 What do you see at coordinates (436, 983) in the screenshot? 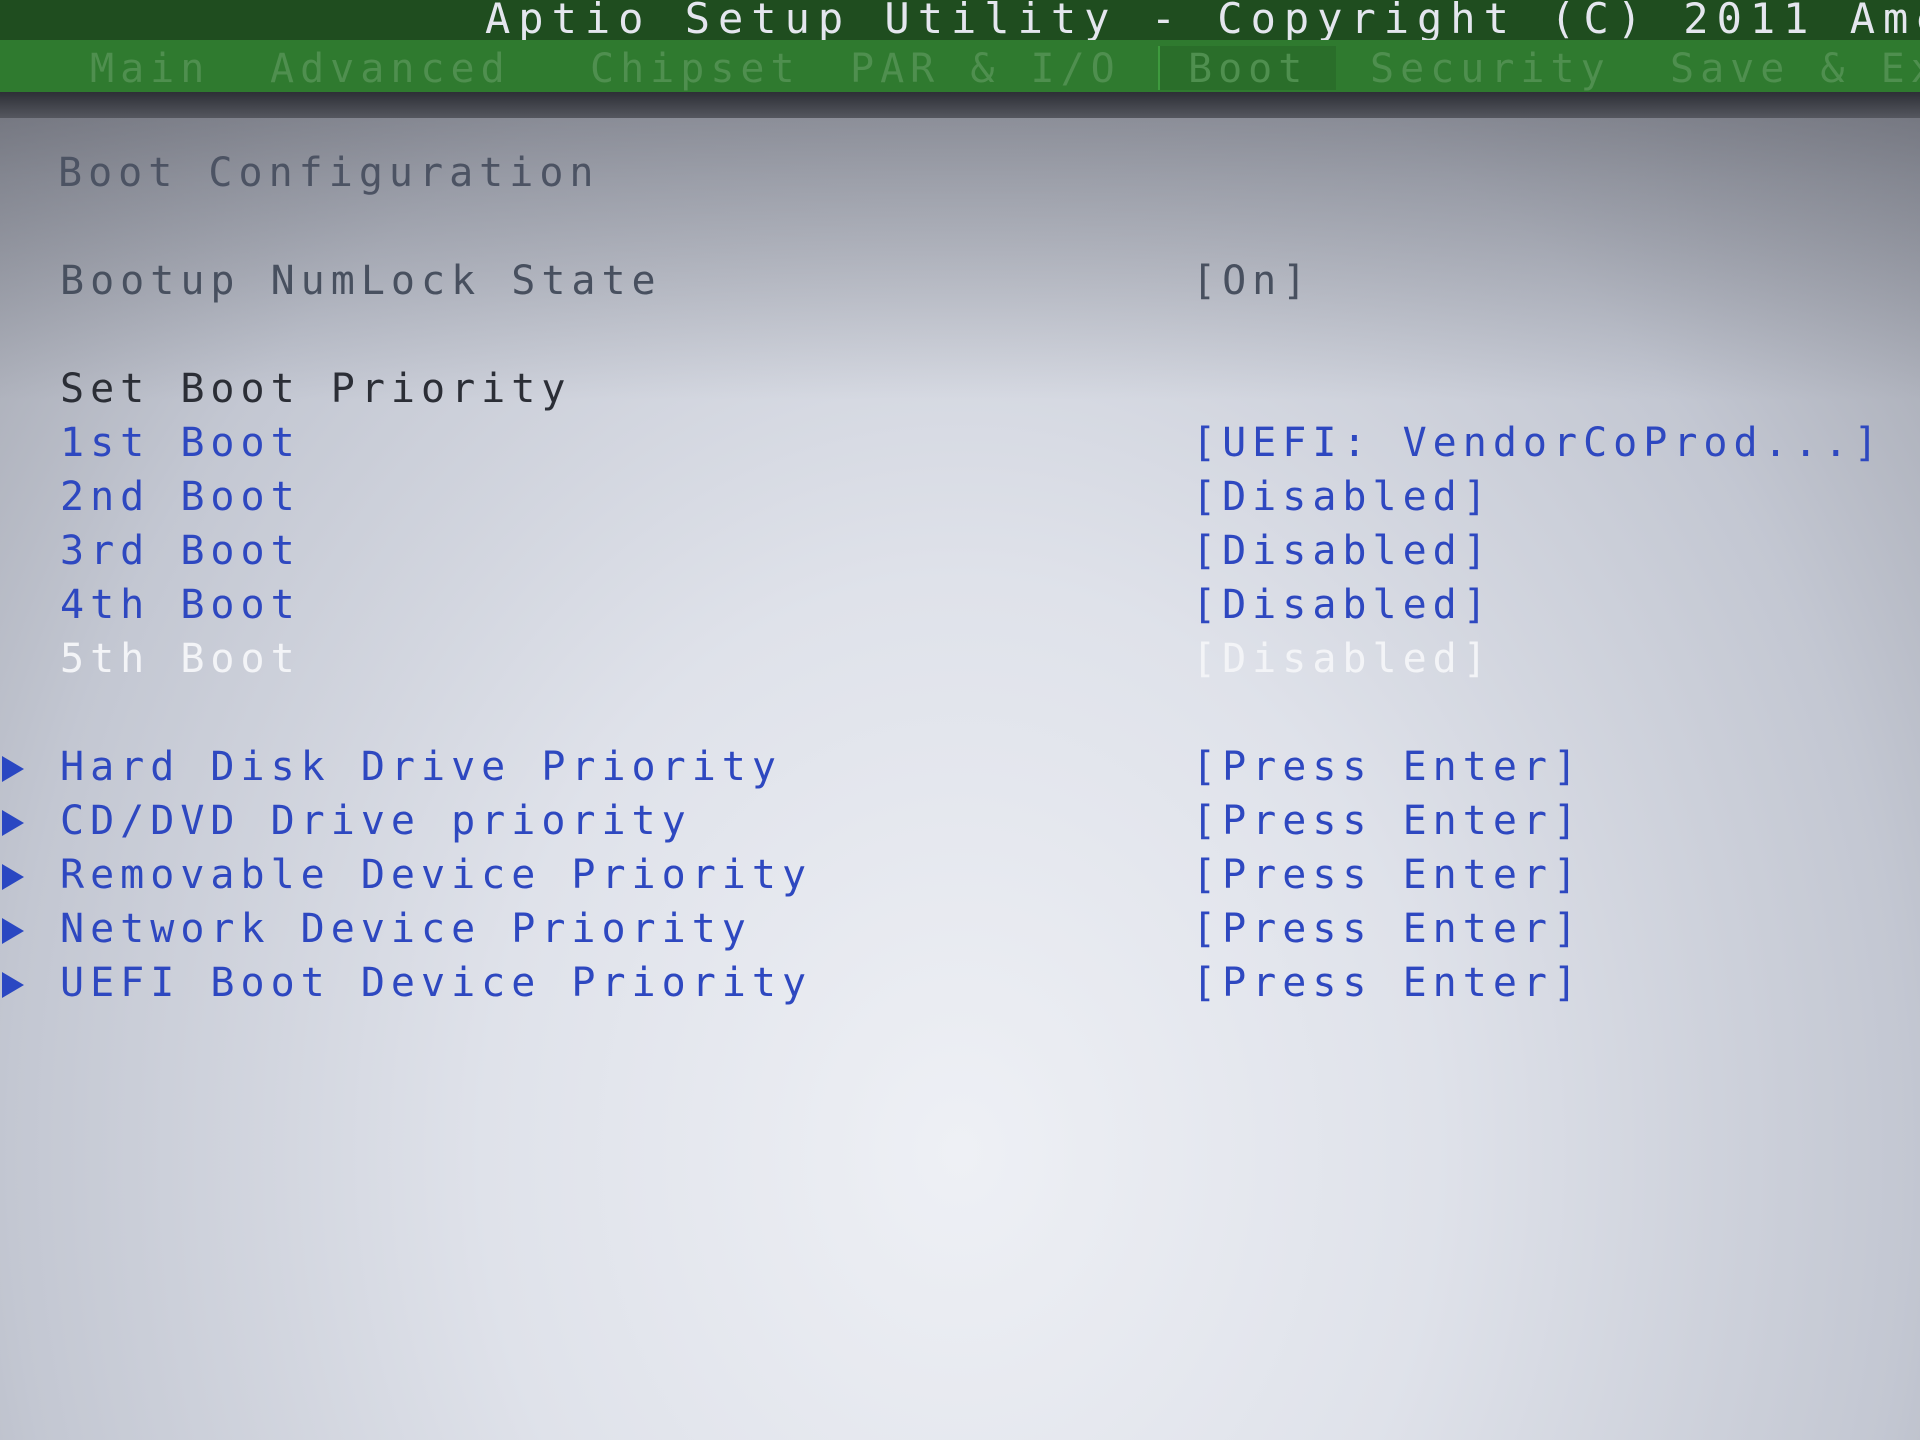
I see `submenu-label: UEFI Boot Device Priority` at bounding box center [436, 983].